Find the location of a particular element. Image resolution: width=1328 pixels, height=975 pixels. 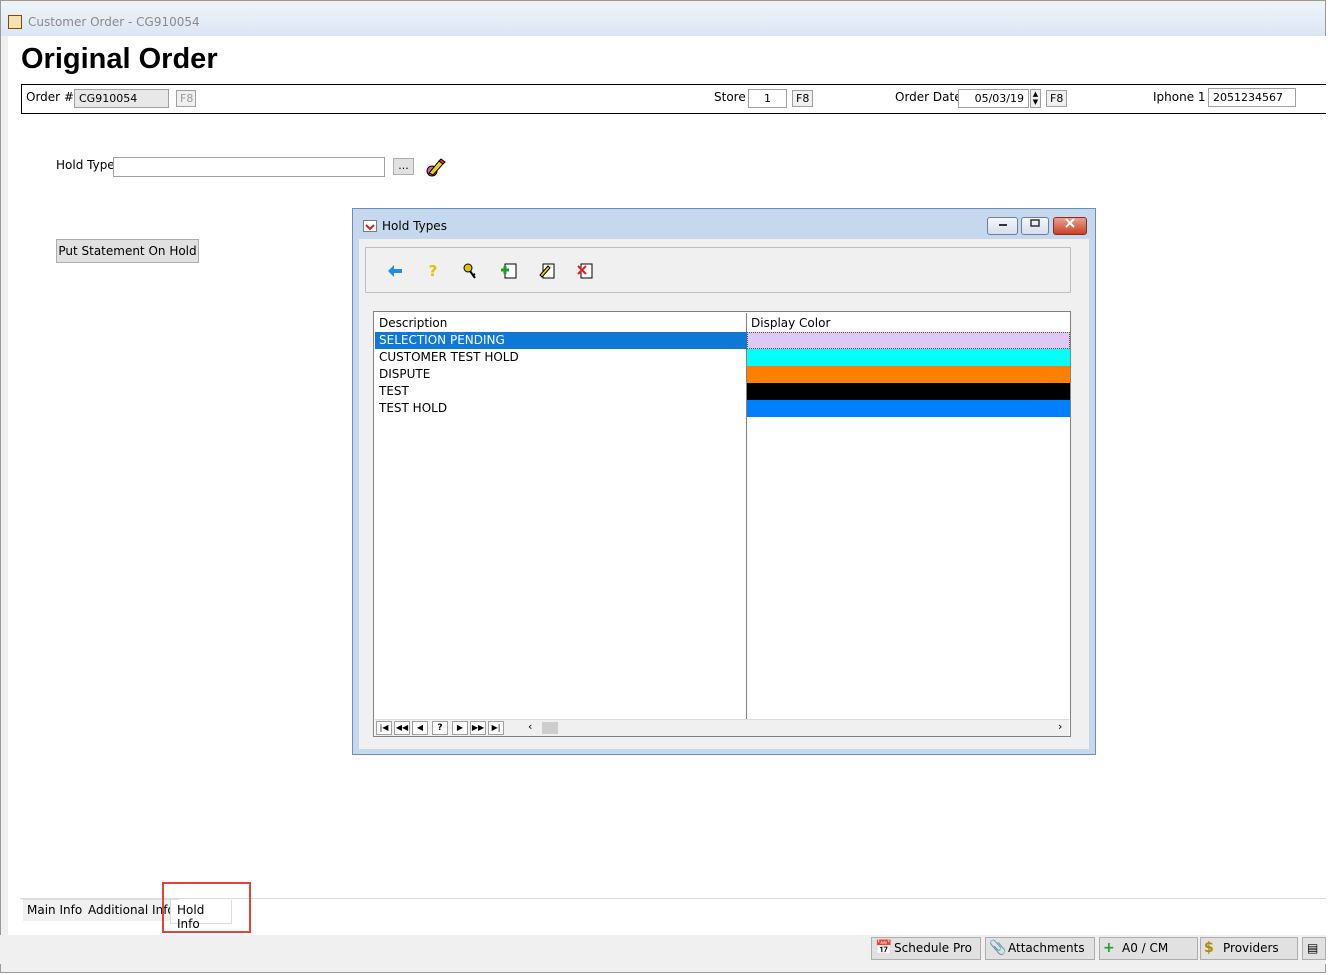

order-header-bar is located at coordinates (673, 99).